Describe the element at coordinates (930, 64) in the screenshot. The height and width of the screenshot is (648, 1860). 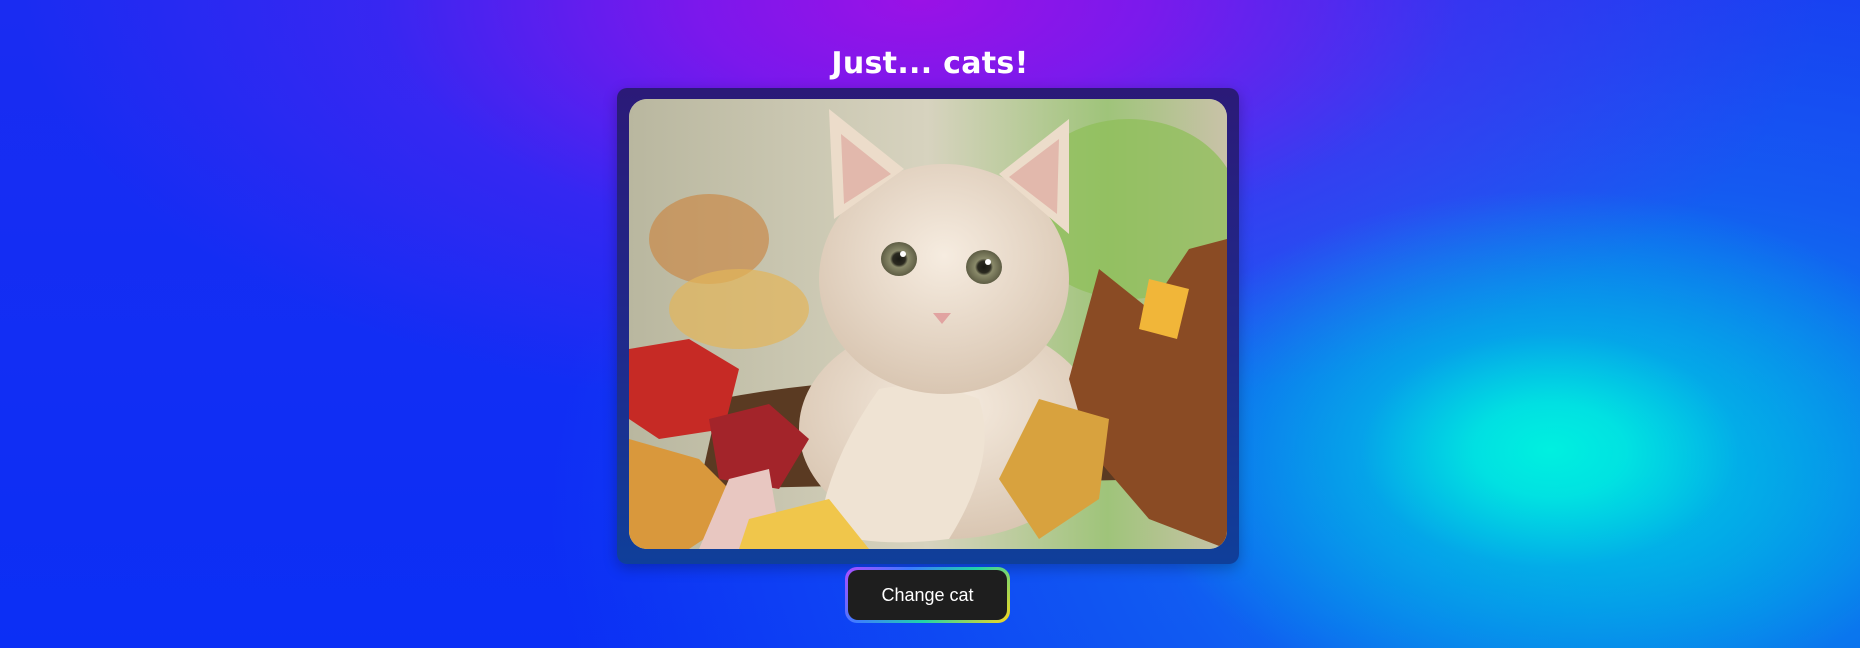
I see `page-title: Just... cats!` at that location.